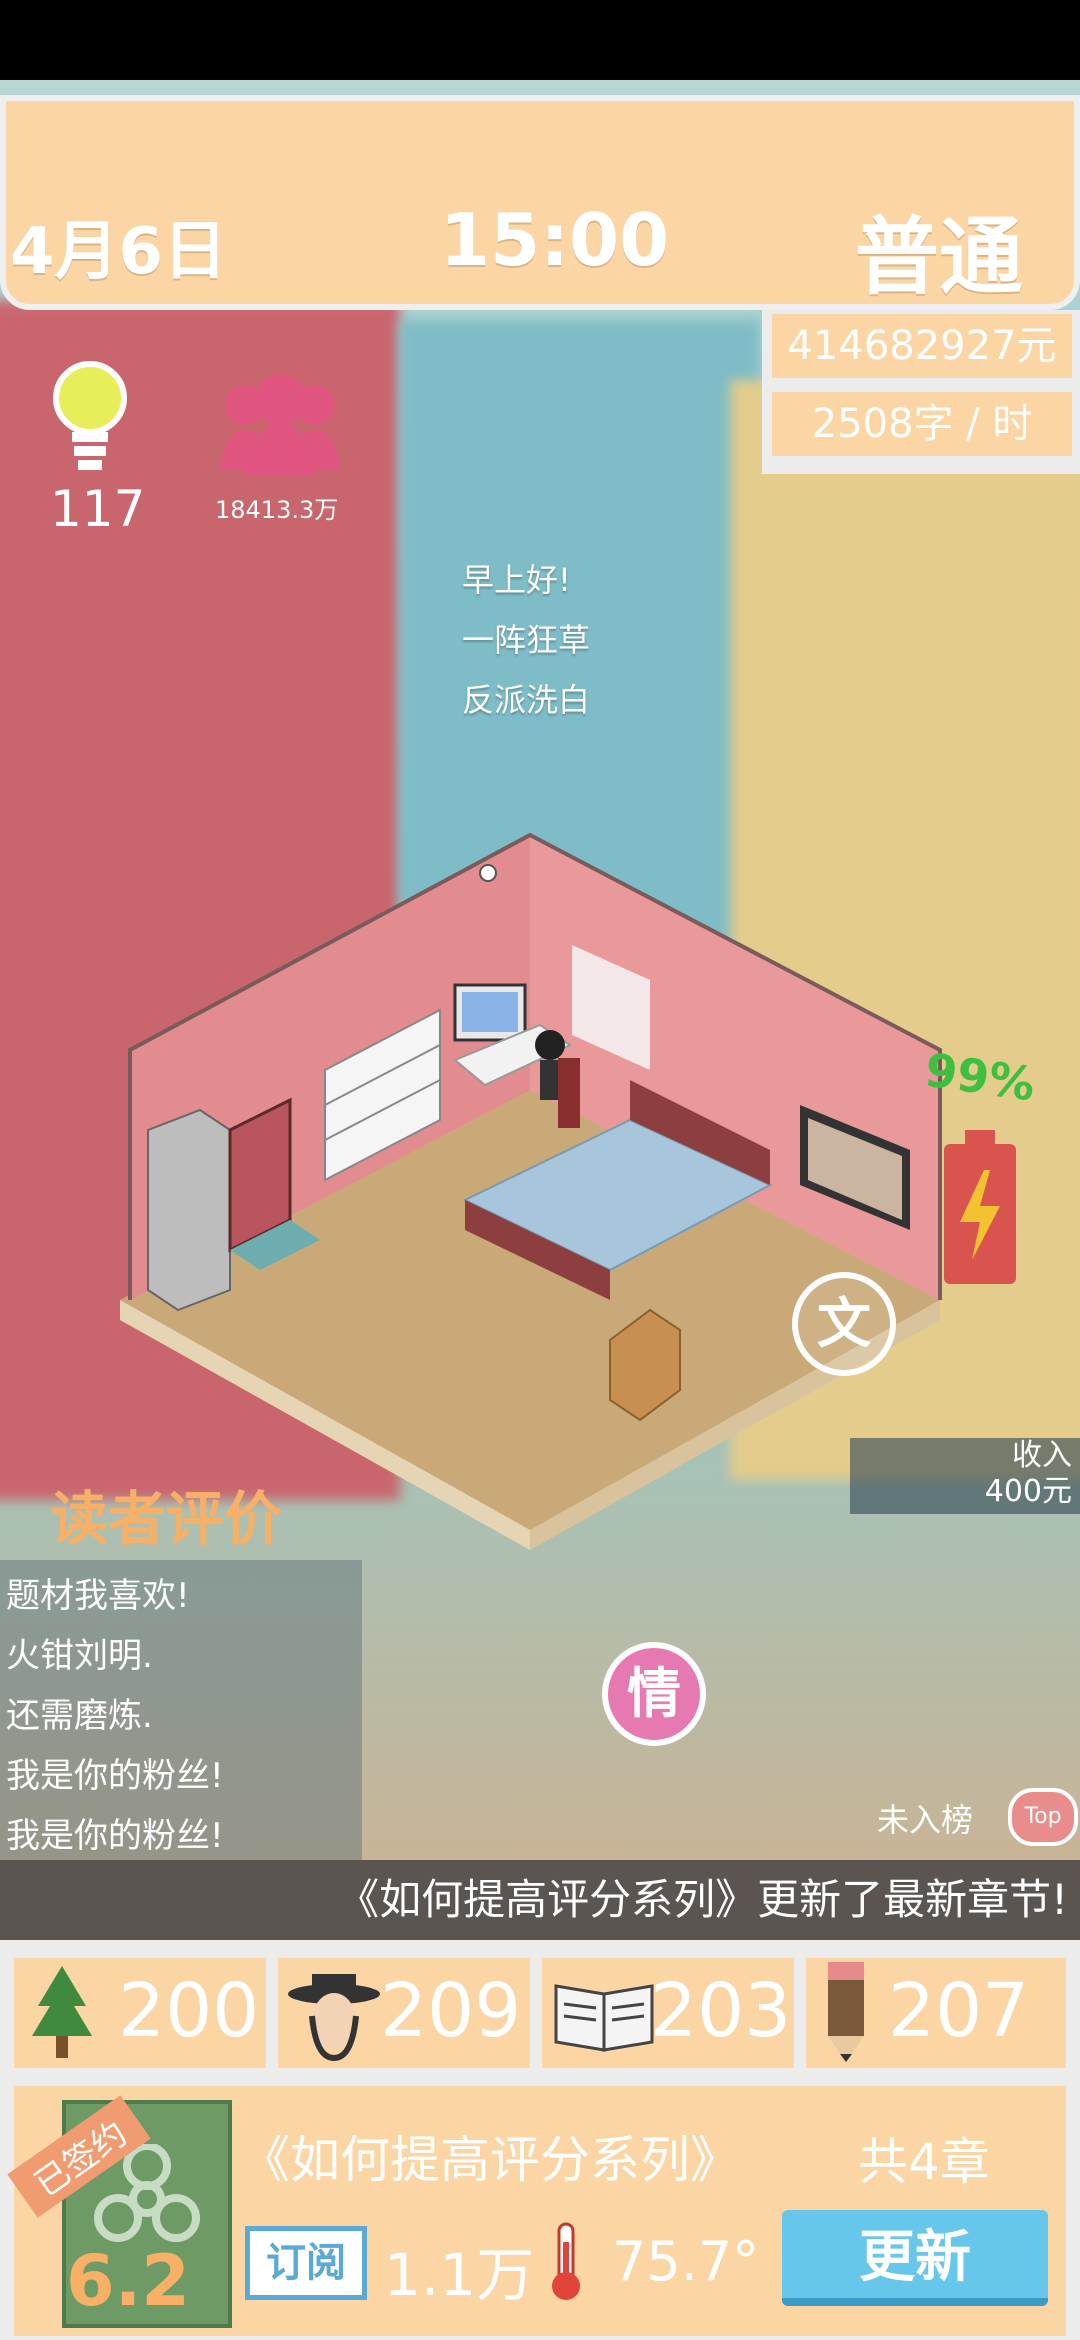 This screenshot has height=2340, width=1080. Describe the element at coordinates (166, 1519) in the screenshot. I see `reviews-title: 读者评价` at that location.